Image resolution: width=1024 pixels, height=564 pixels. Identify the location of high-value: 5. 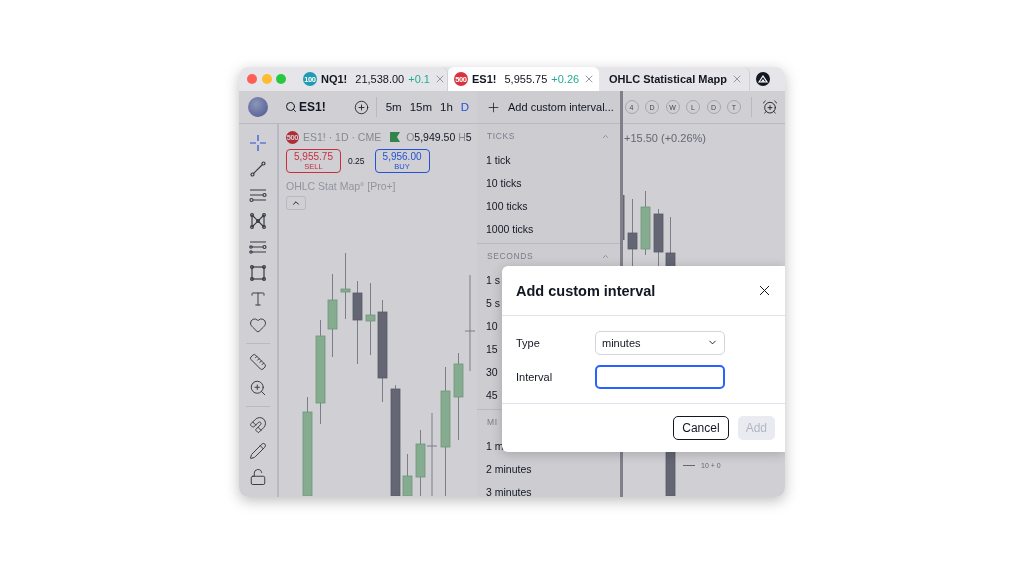
(468, 137).